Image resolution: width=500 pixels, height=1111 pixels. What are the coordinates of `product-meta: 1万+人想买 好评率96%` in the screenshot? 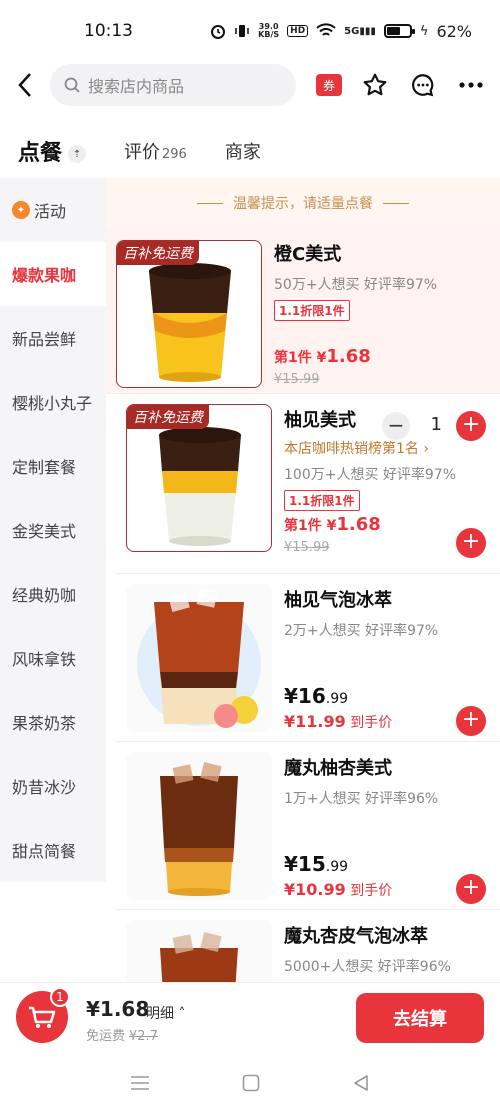 It's located at (361, 799).